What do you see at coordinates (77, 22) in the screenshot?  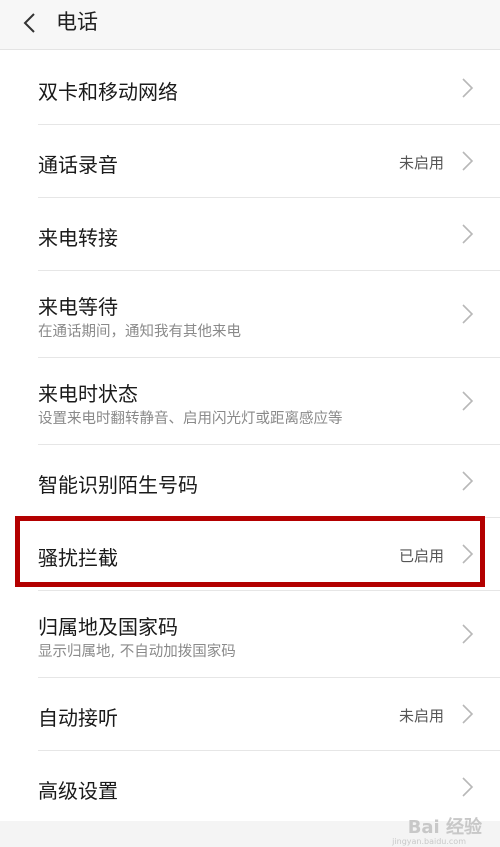 I see `page-title: 电话` at bounding box center [77, 22].